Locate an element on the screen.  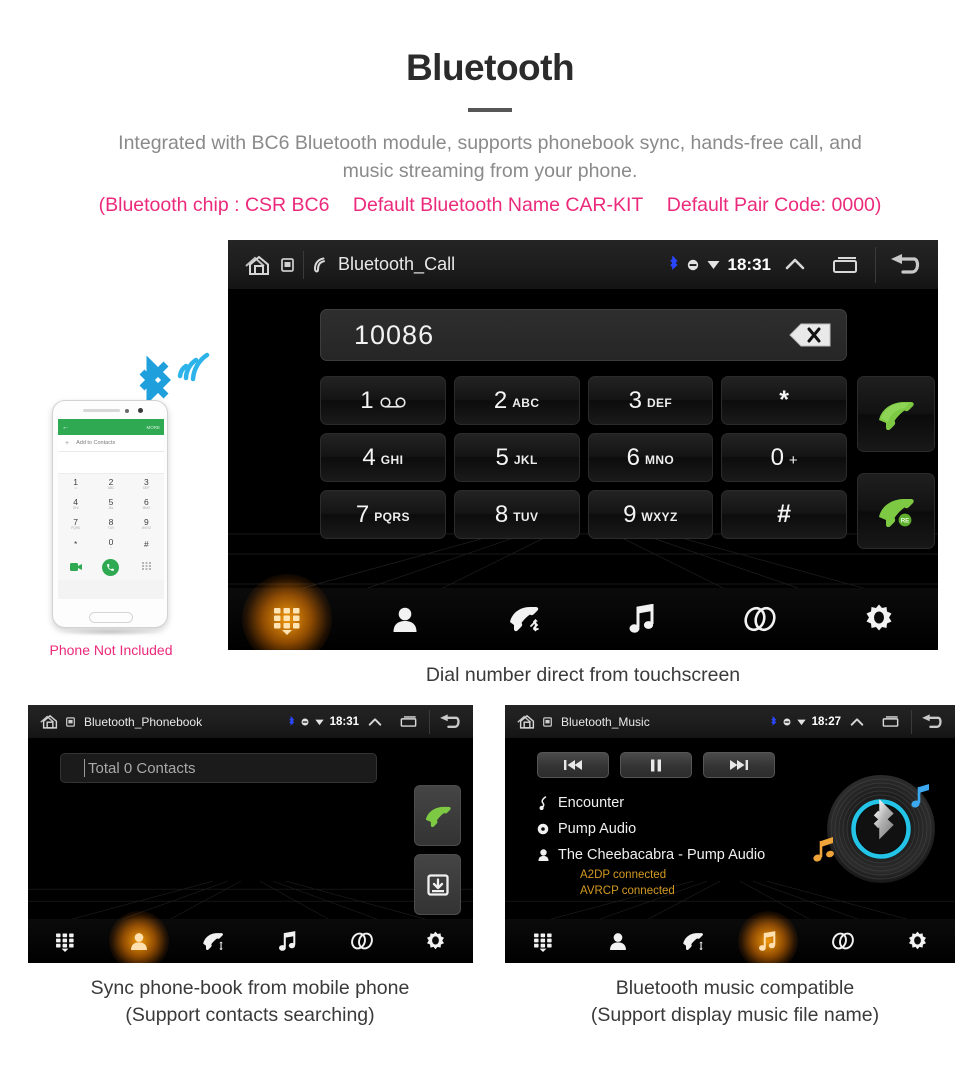
key-7: 7 PQRS is located at coordinates (383, 514).